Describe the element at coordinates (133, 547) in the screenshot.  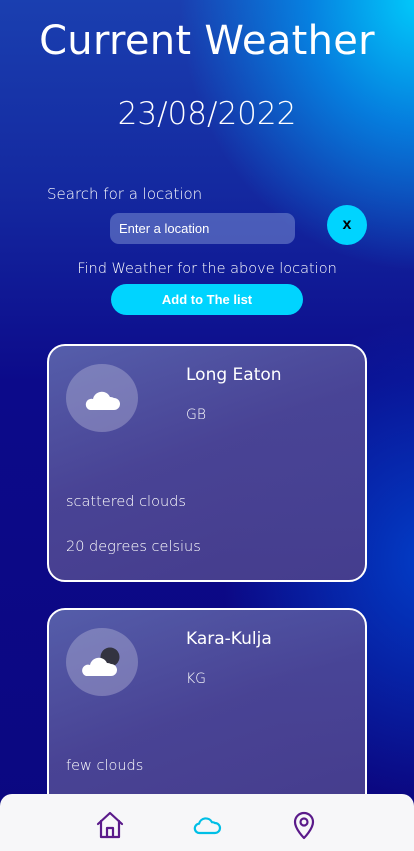
I see `card-temperature: 20 degrees celsius` at that location.